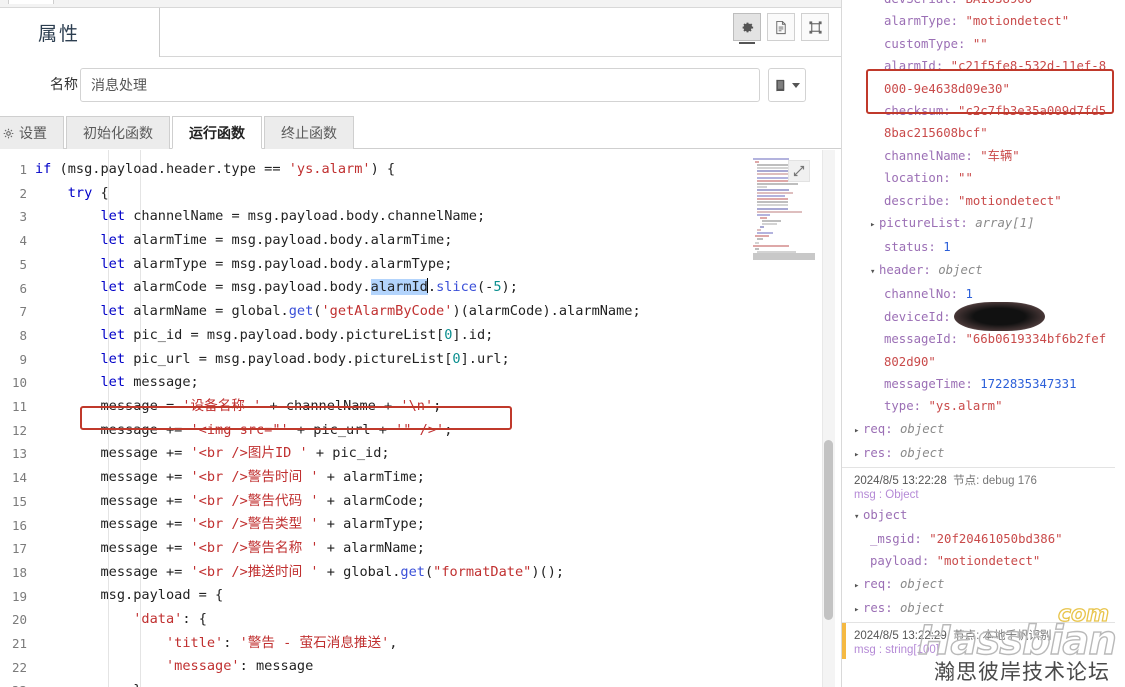 This screenshot has height=687, width=1125. Describe the element at coordinates (900, 561) in the screenshot. I see `debug-property-key: payload:` at that location.